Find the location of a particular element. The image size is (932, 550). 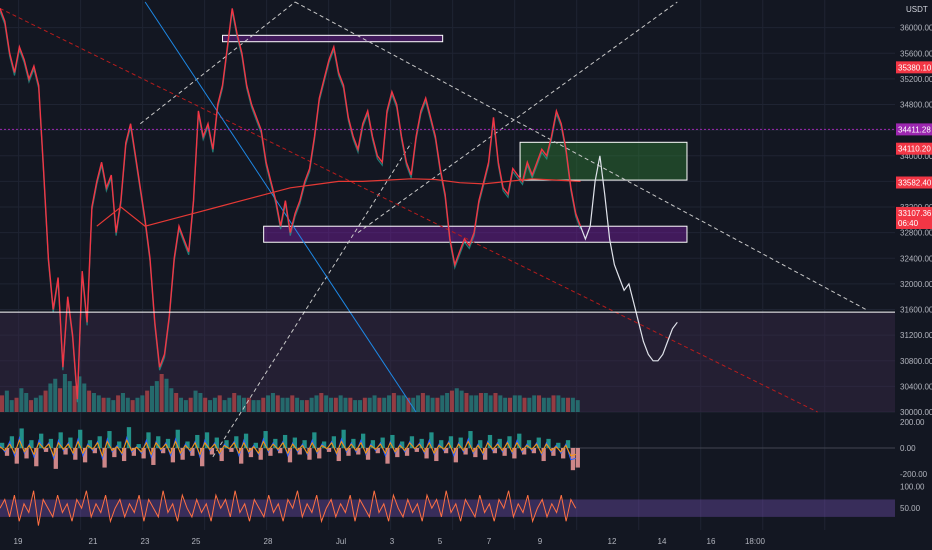

price-tag-label: 34110.20 is located at coordinates (914, 149).